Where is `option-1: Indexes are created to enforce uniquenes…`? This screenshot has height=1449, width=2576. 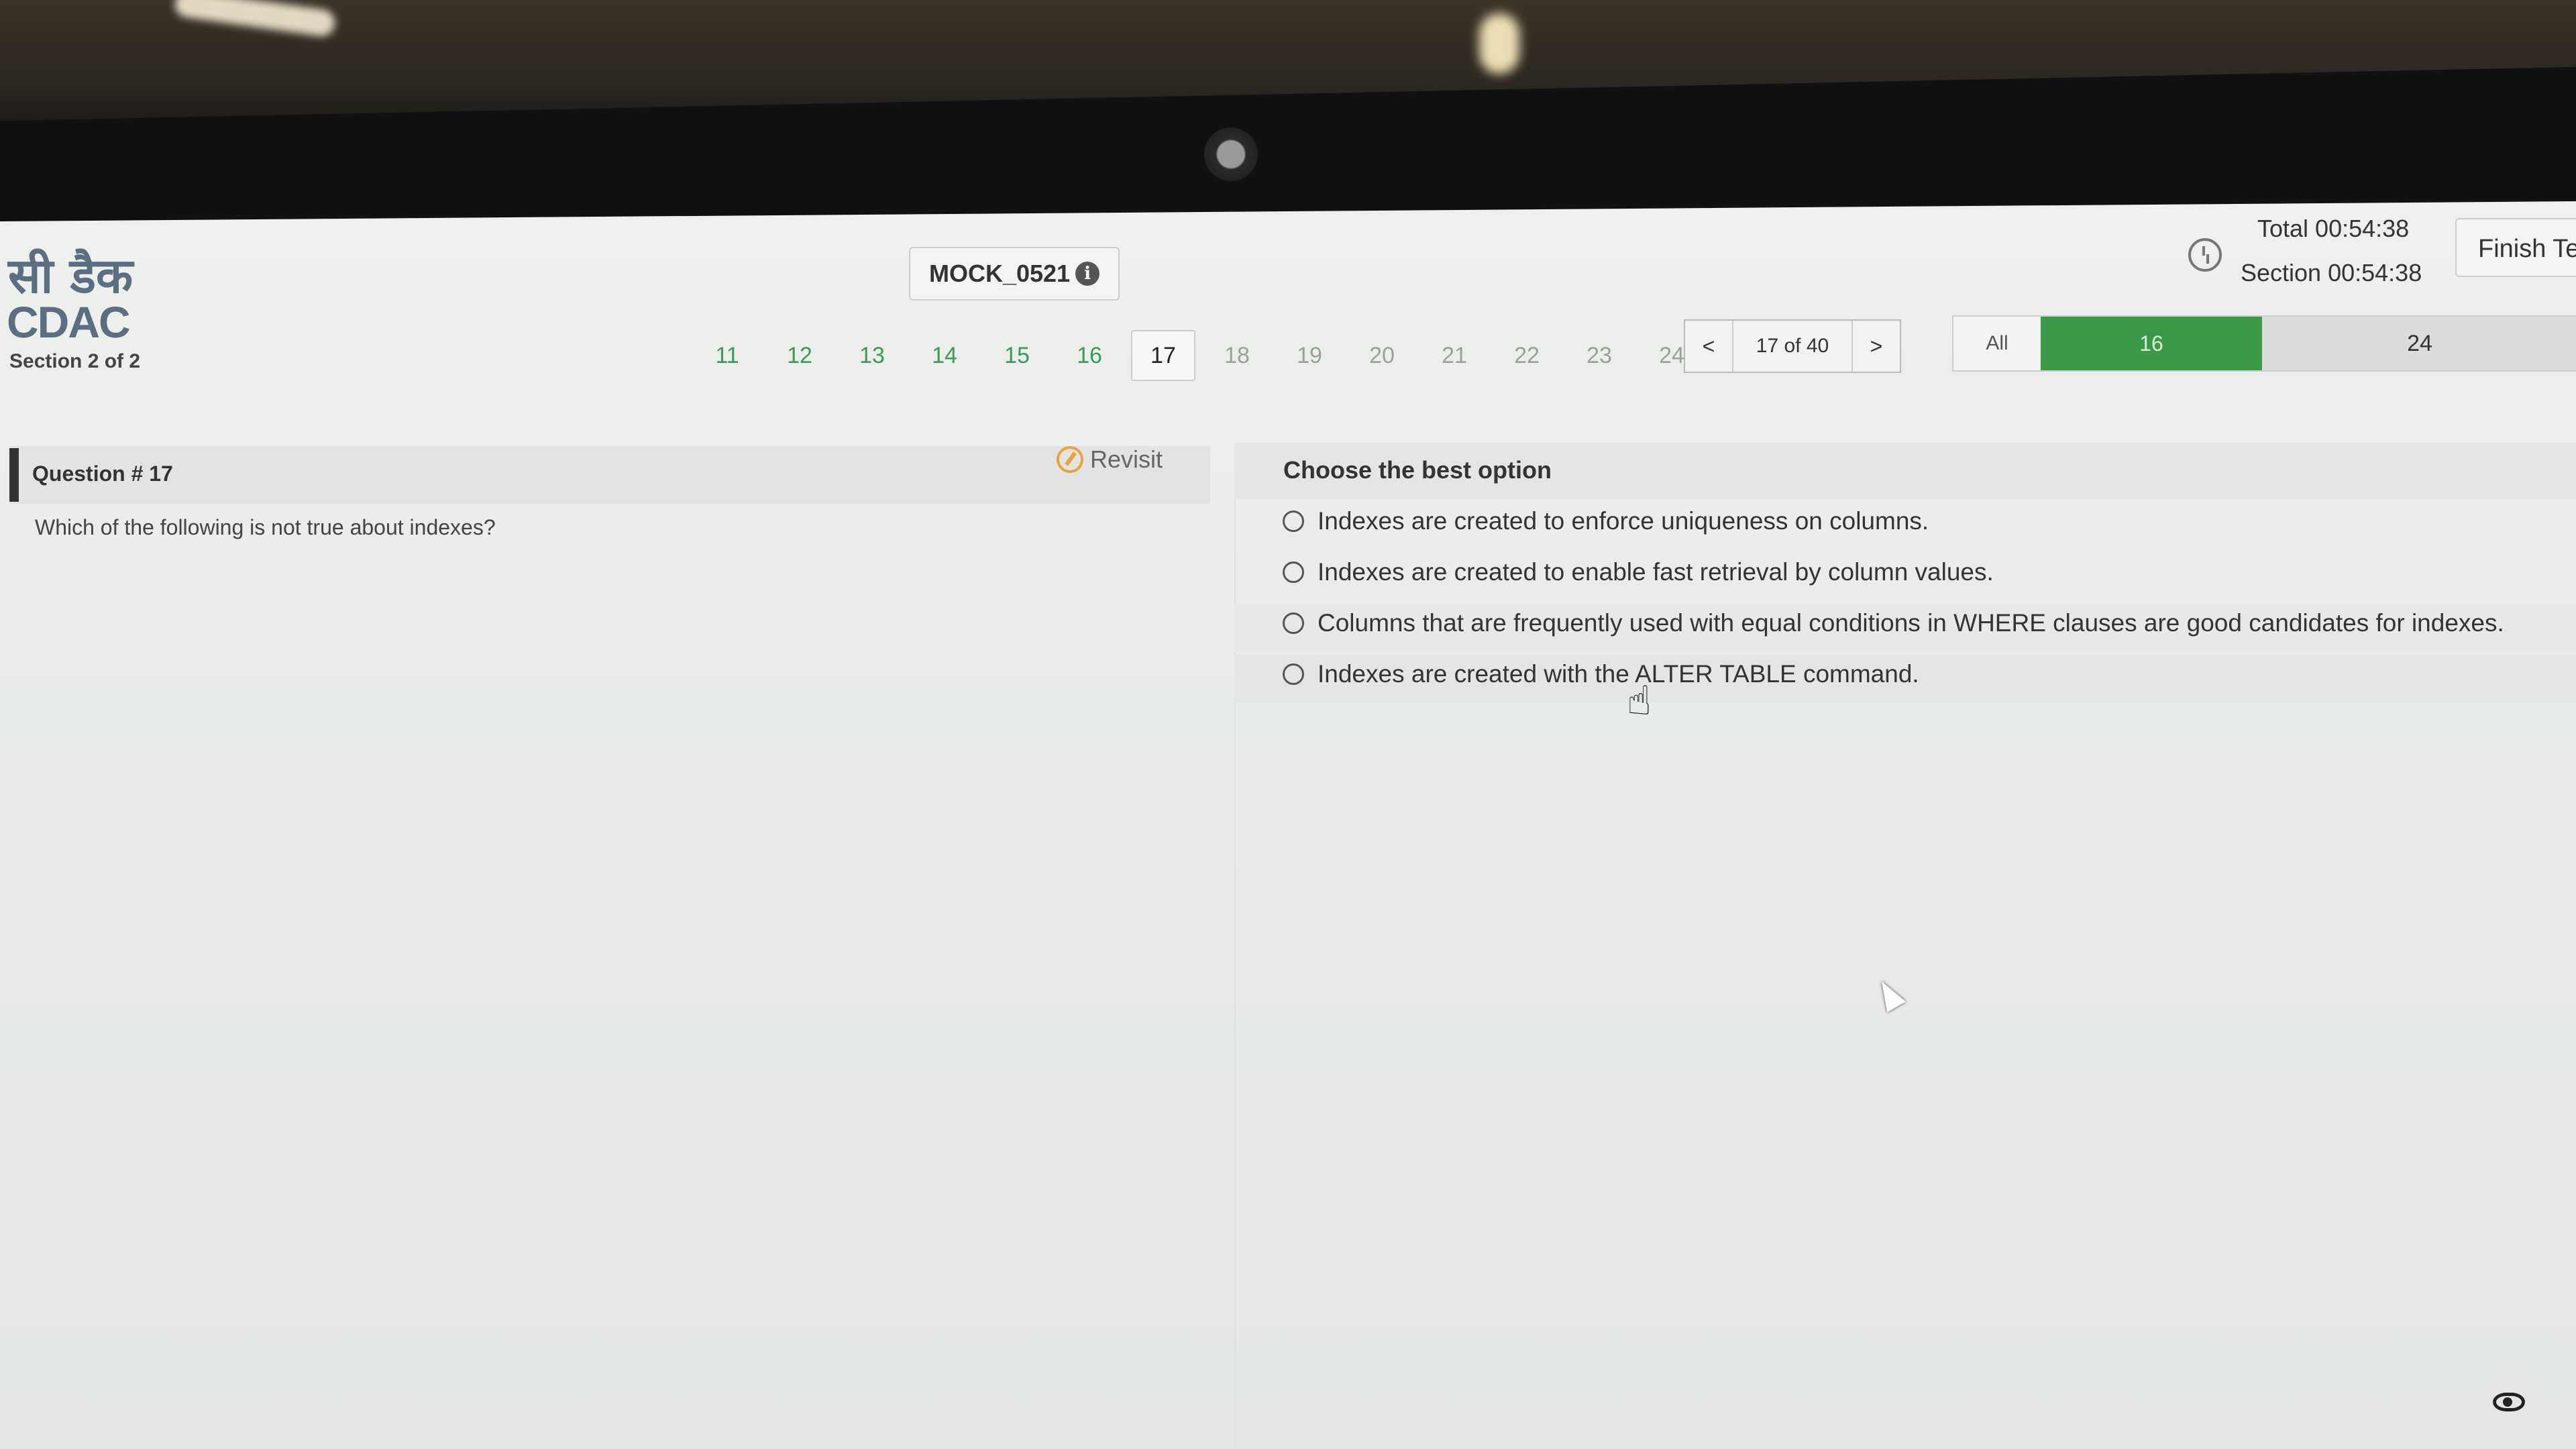 option-1: Indexes are created to enforce uniquenes… is located at coordinates (1606, 521).